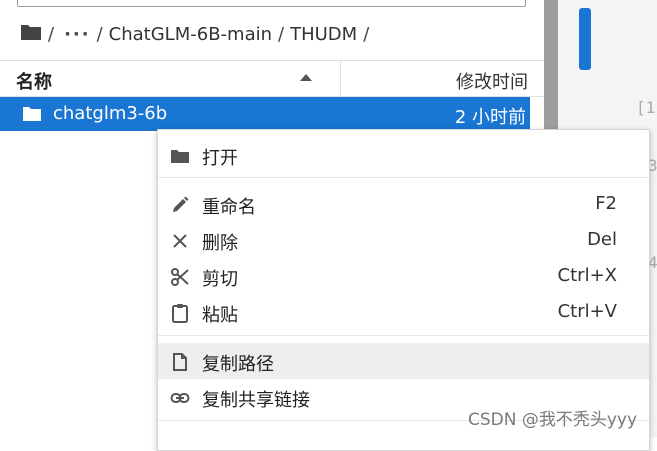 This screenshot has height=451, width=657. Describe the element at coordinates (180, 277) in the screenshot. I see `scissors-icon` at that location.